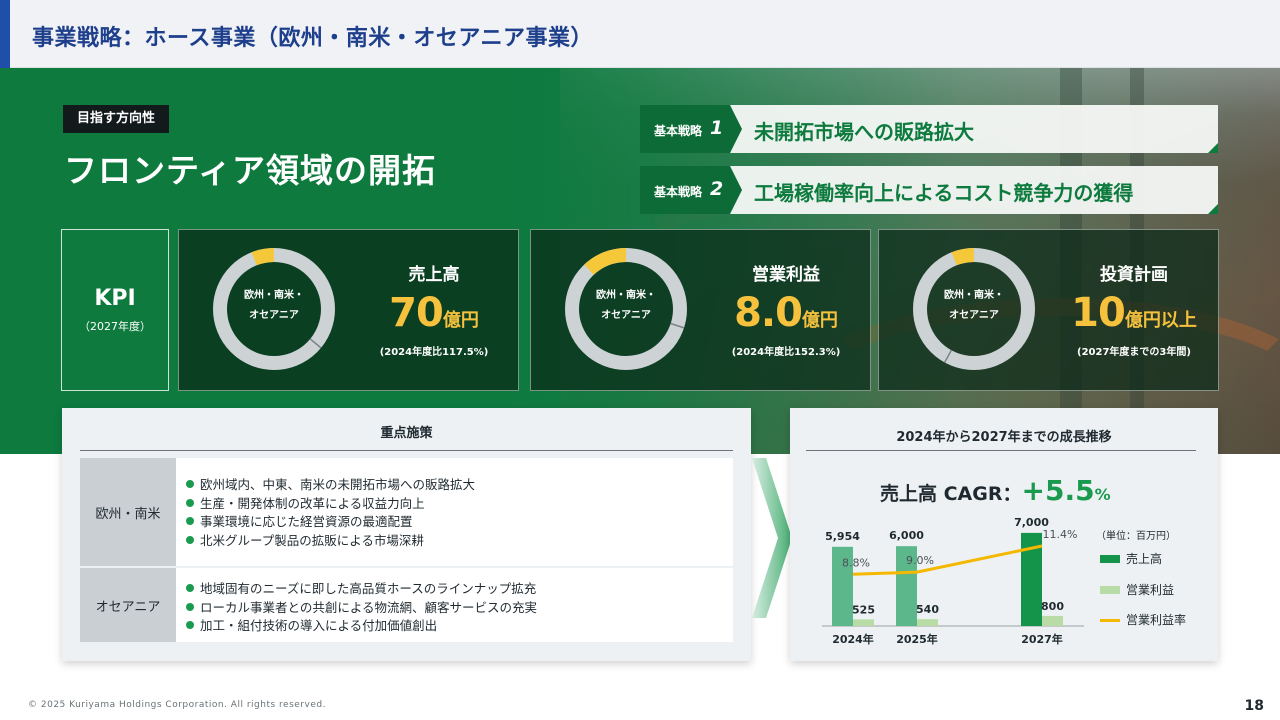 This screenshot has height=720, width=1280. Describe the element at coordinates (306, 521) in the screenshot. I see `measure-text: 事業環境に応じた経営資源の最適配置` at that location.